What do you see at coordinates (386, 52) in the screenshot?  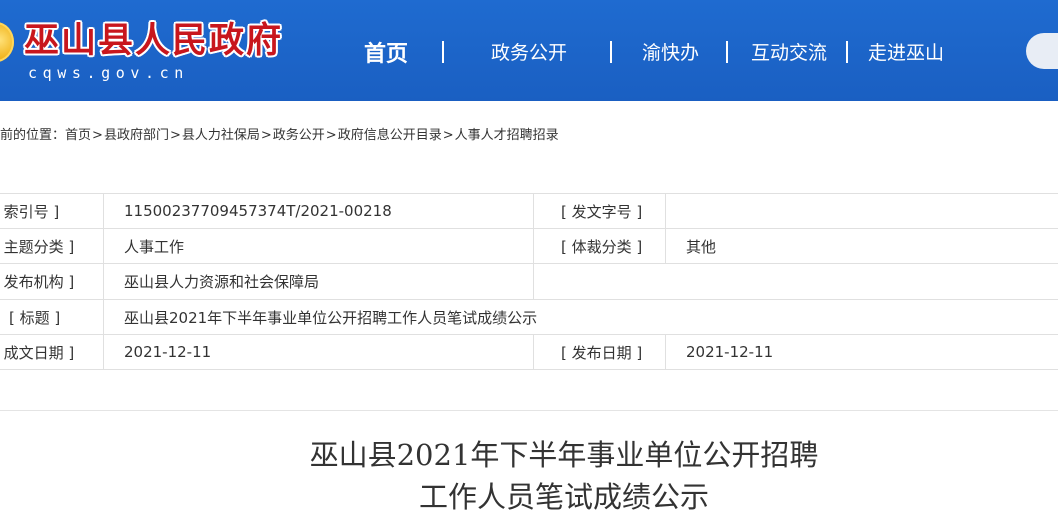 I see `nav-item-home: 首页` at bounding box center [386, 52].